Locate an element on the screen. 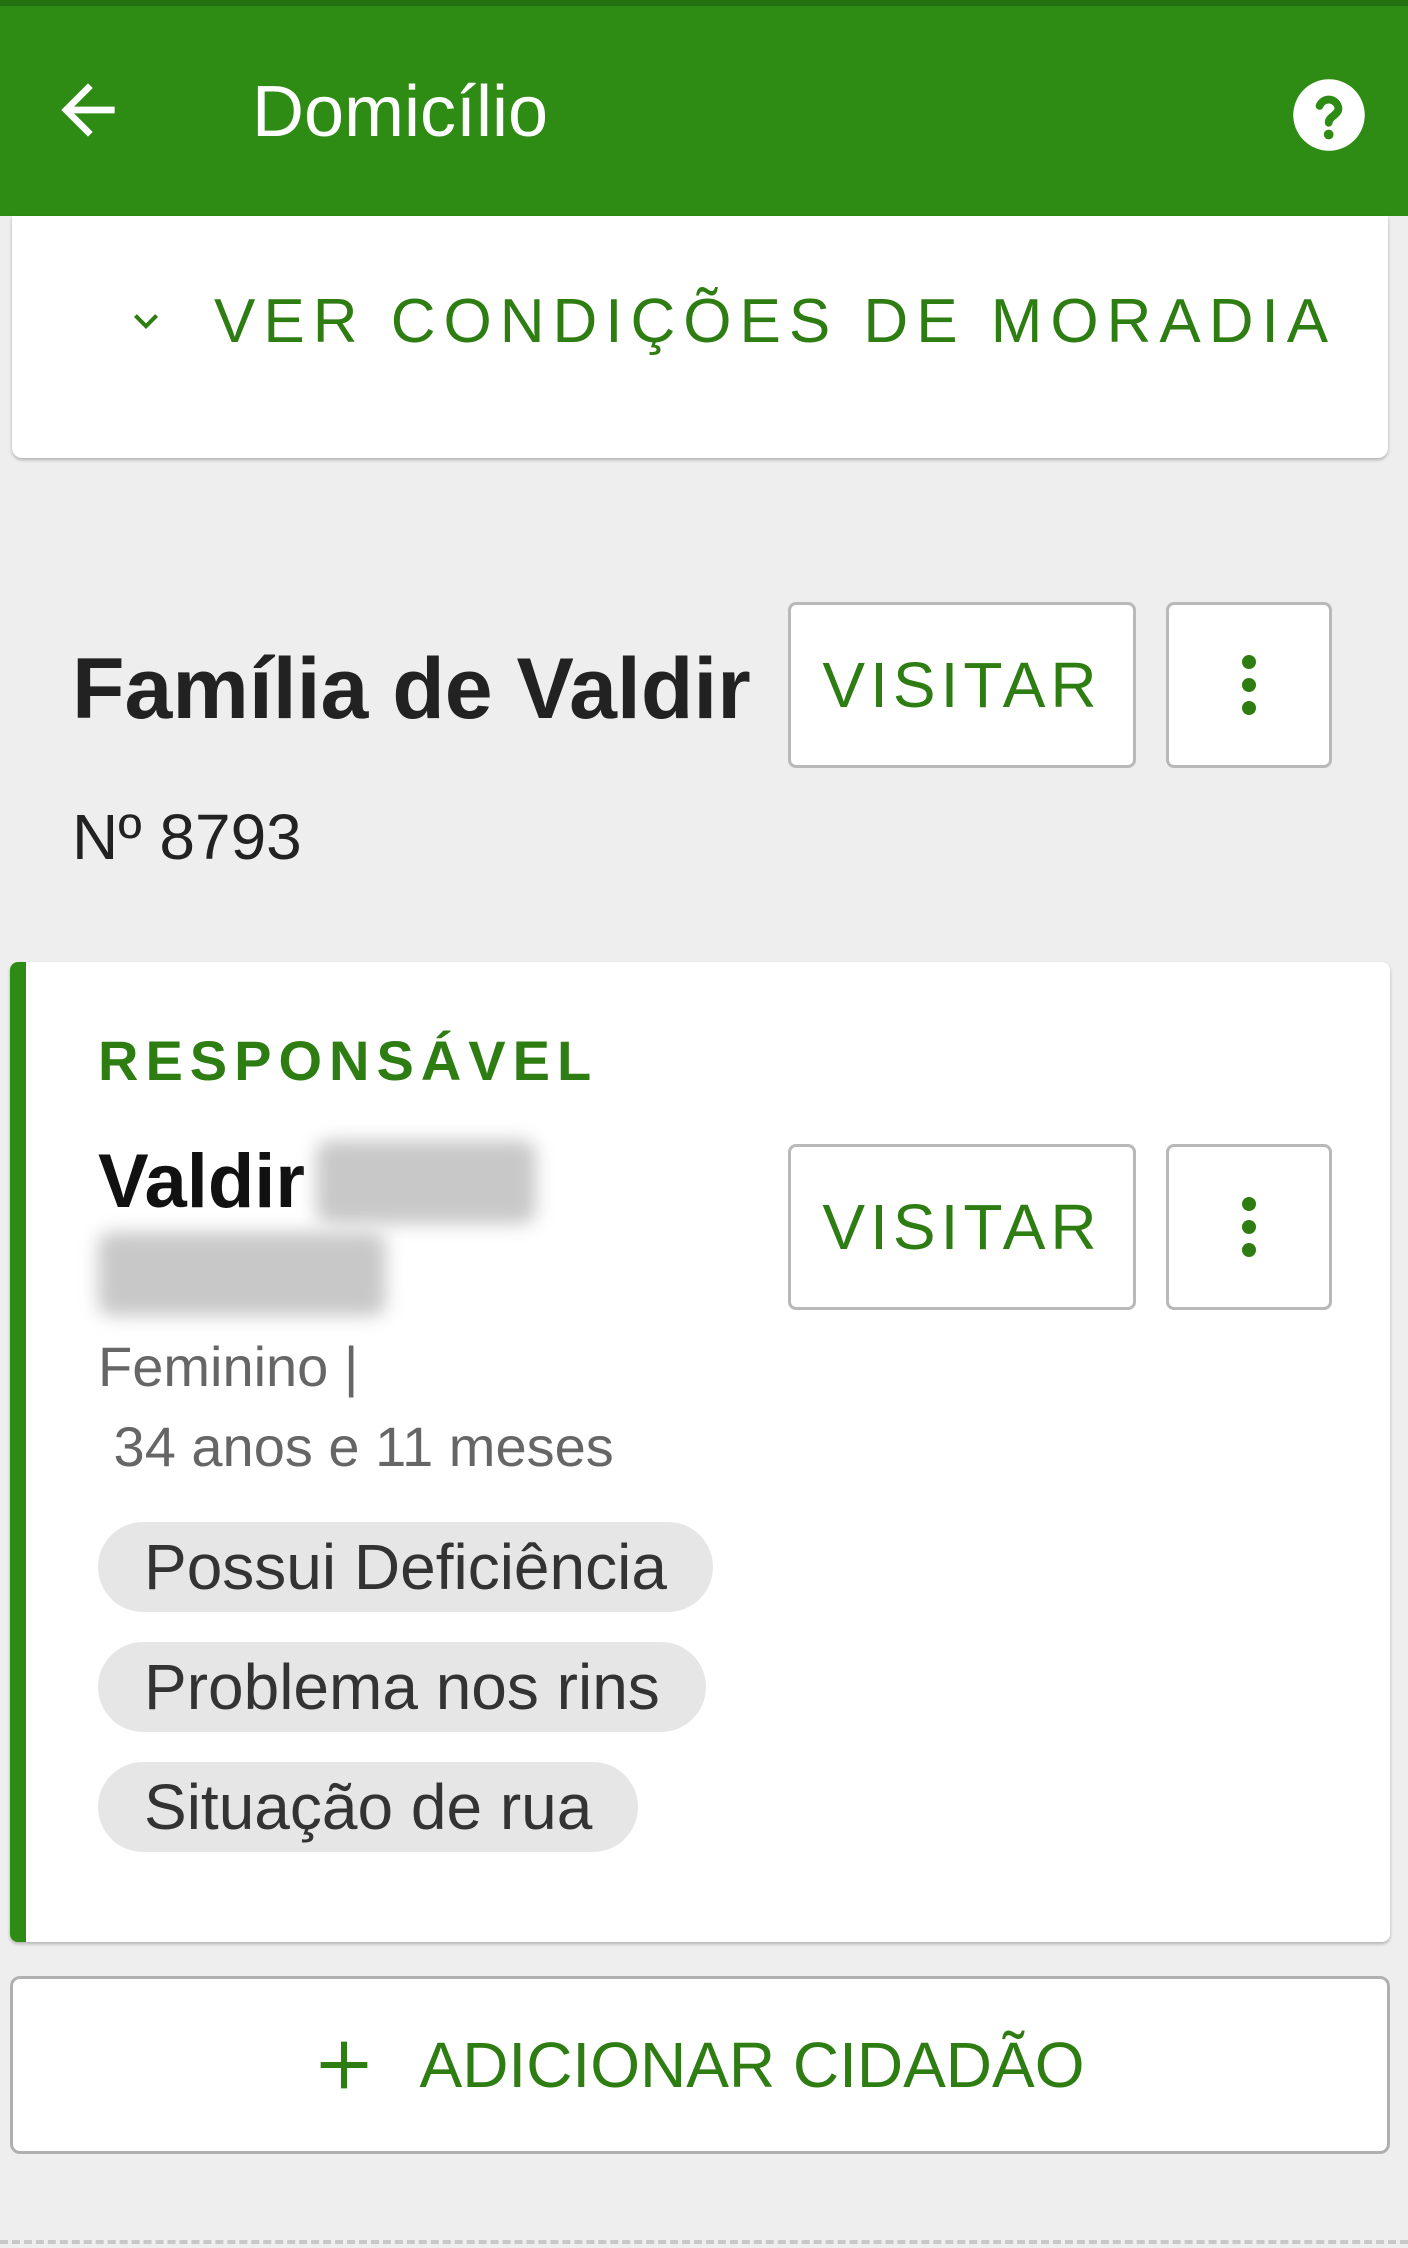 Image resolution: width=1408 pixels, height=2248 pixels. arrow-left-icon is located at coordinates (88, 110).